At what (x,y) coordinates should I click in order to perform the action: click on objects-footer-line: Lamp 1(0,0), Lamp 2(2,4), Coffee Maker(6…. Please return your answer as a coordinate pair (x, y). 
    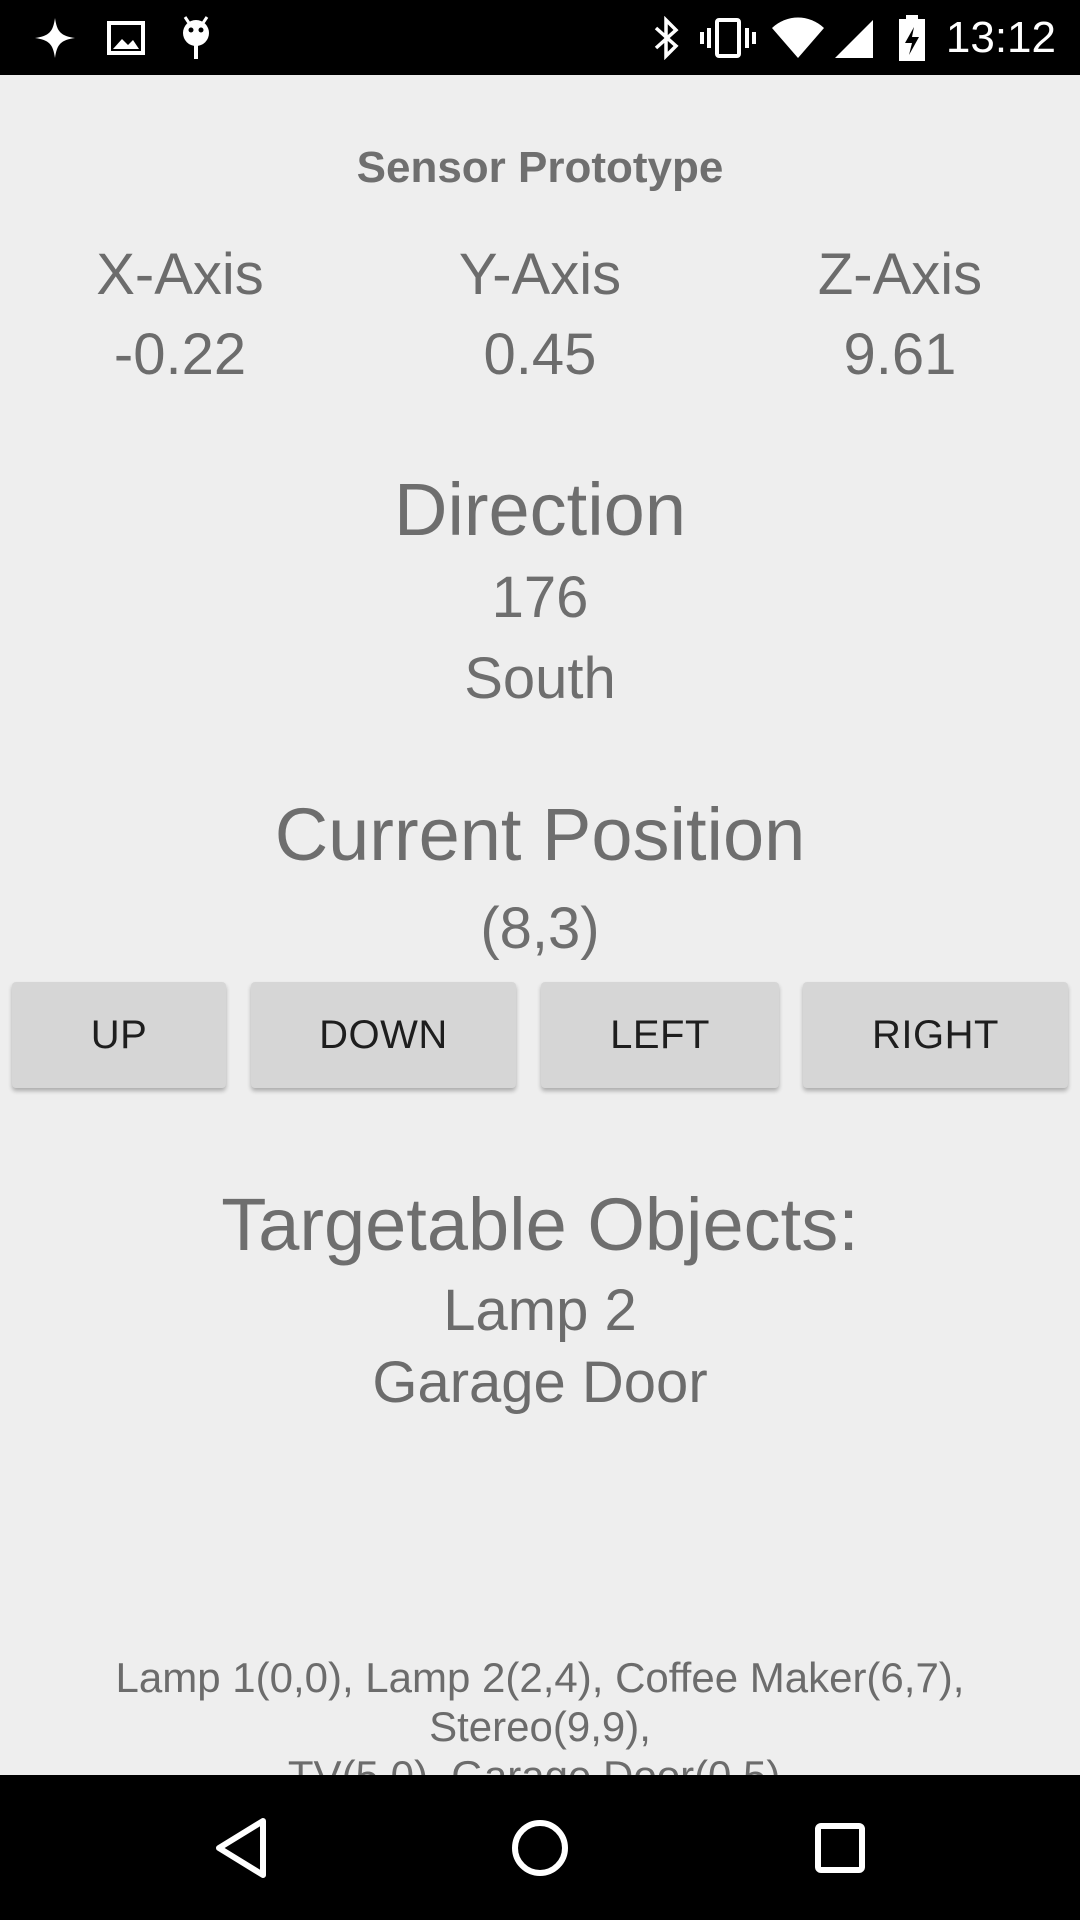
    Looking at the image, I should click on (540, 1702).